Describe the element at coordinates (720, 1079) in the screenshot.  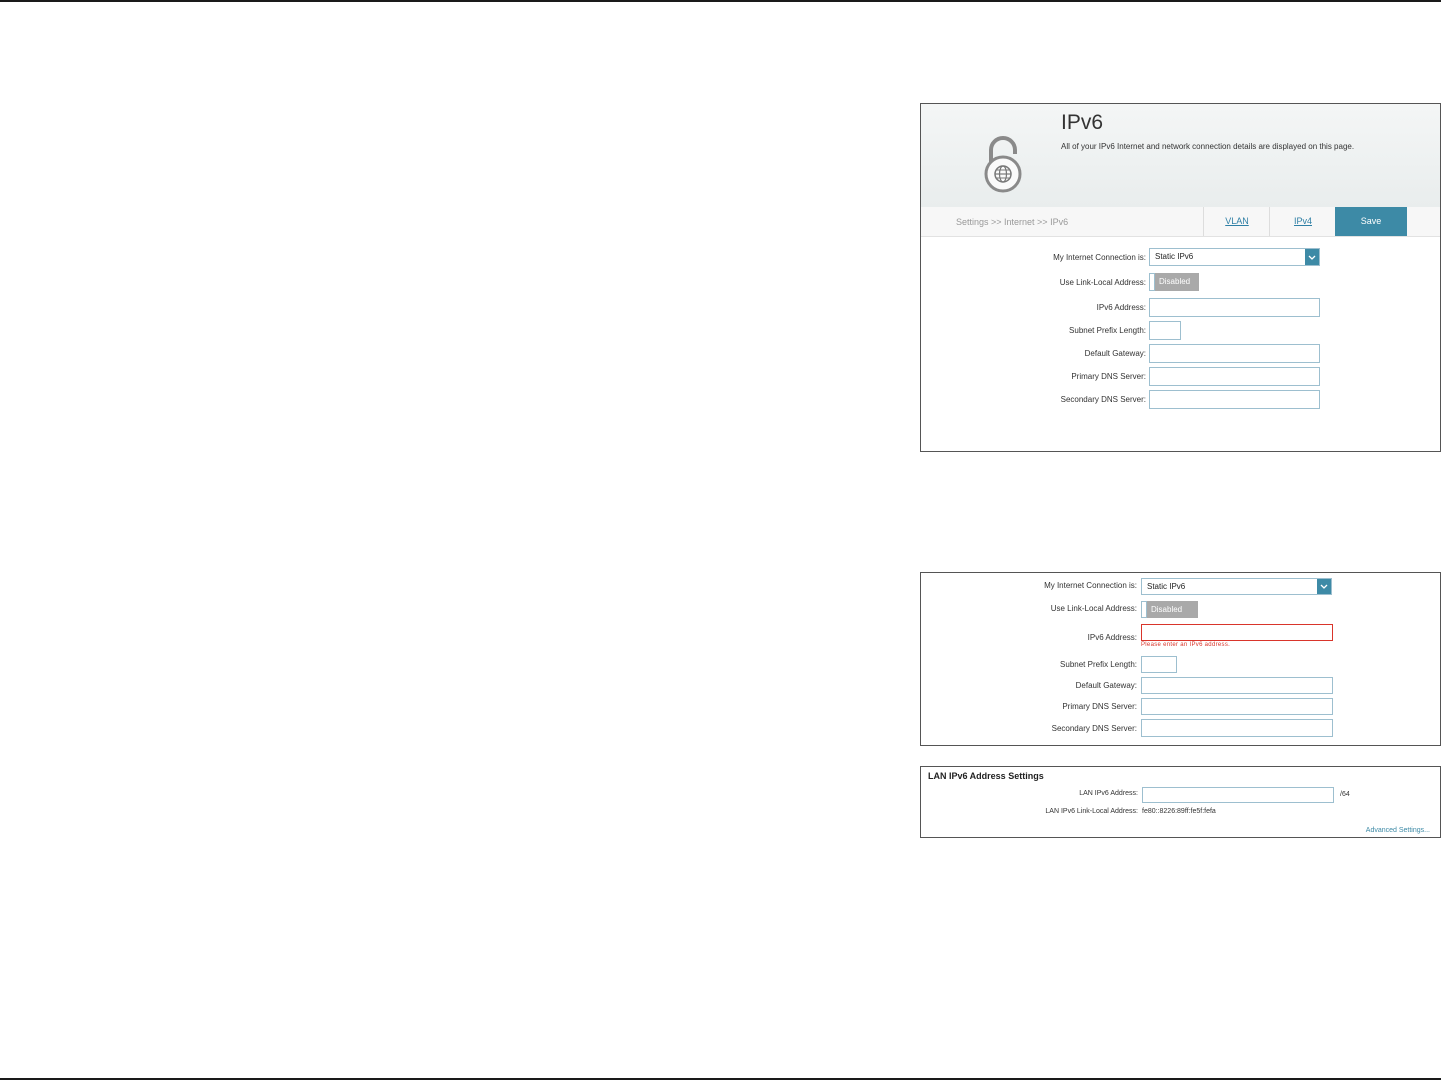
I see `bottom-rule` at that location.